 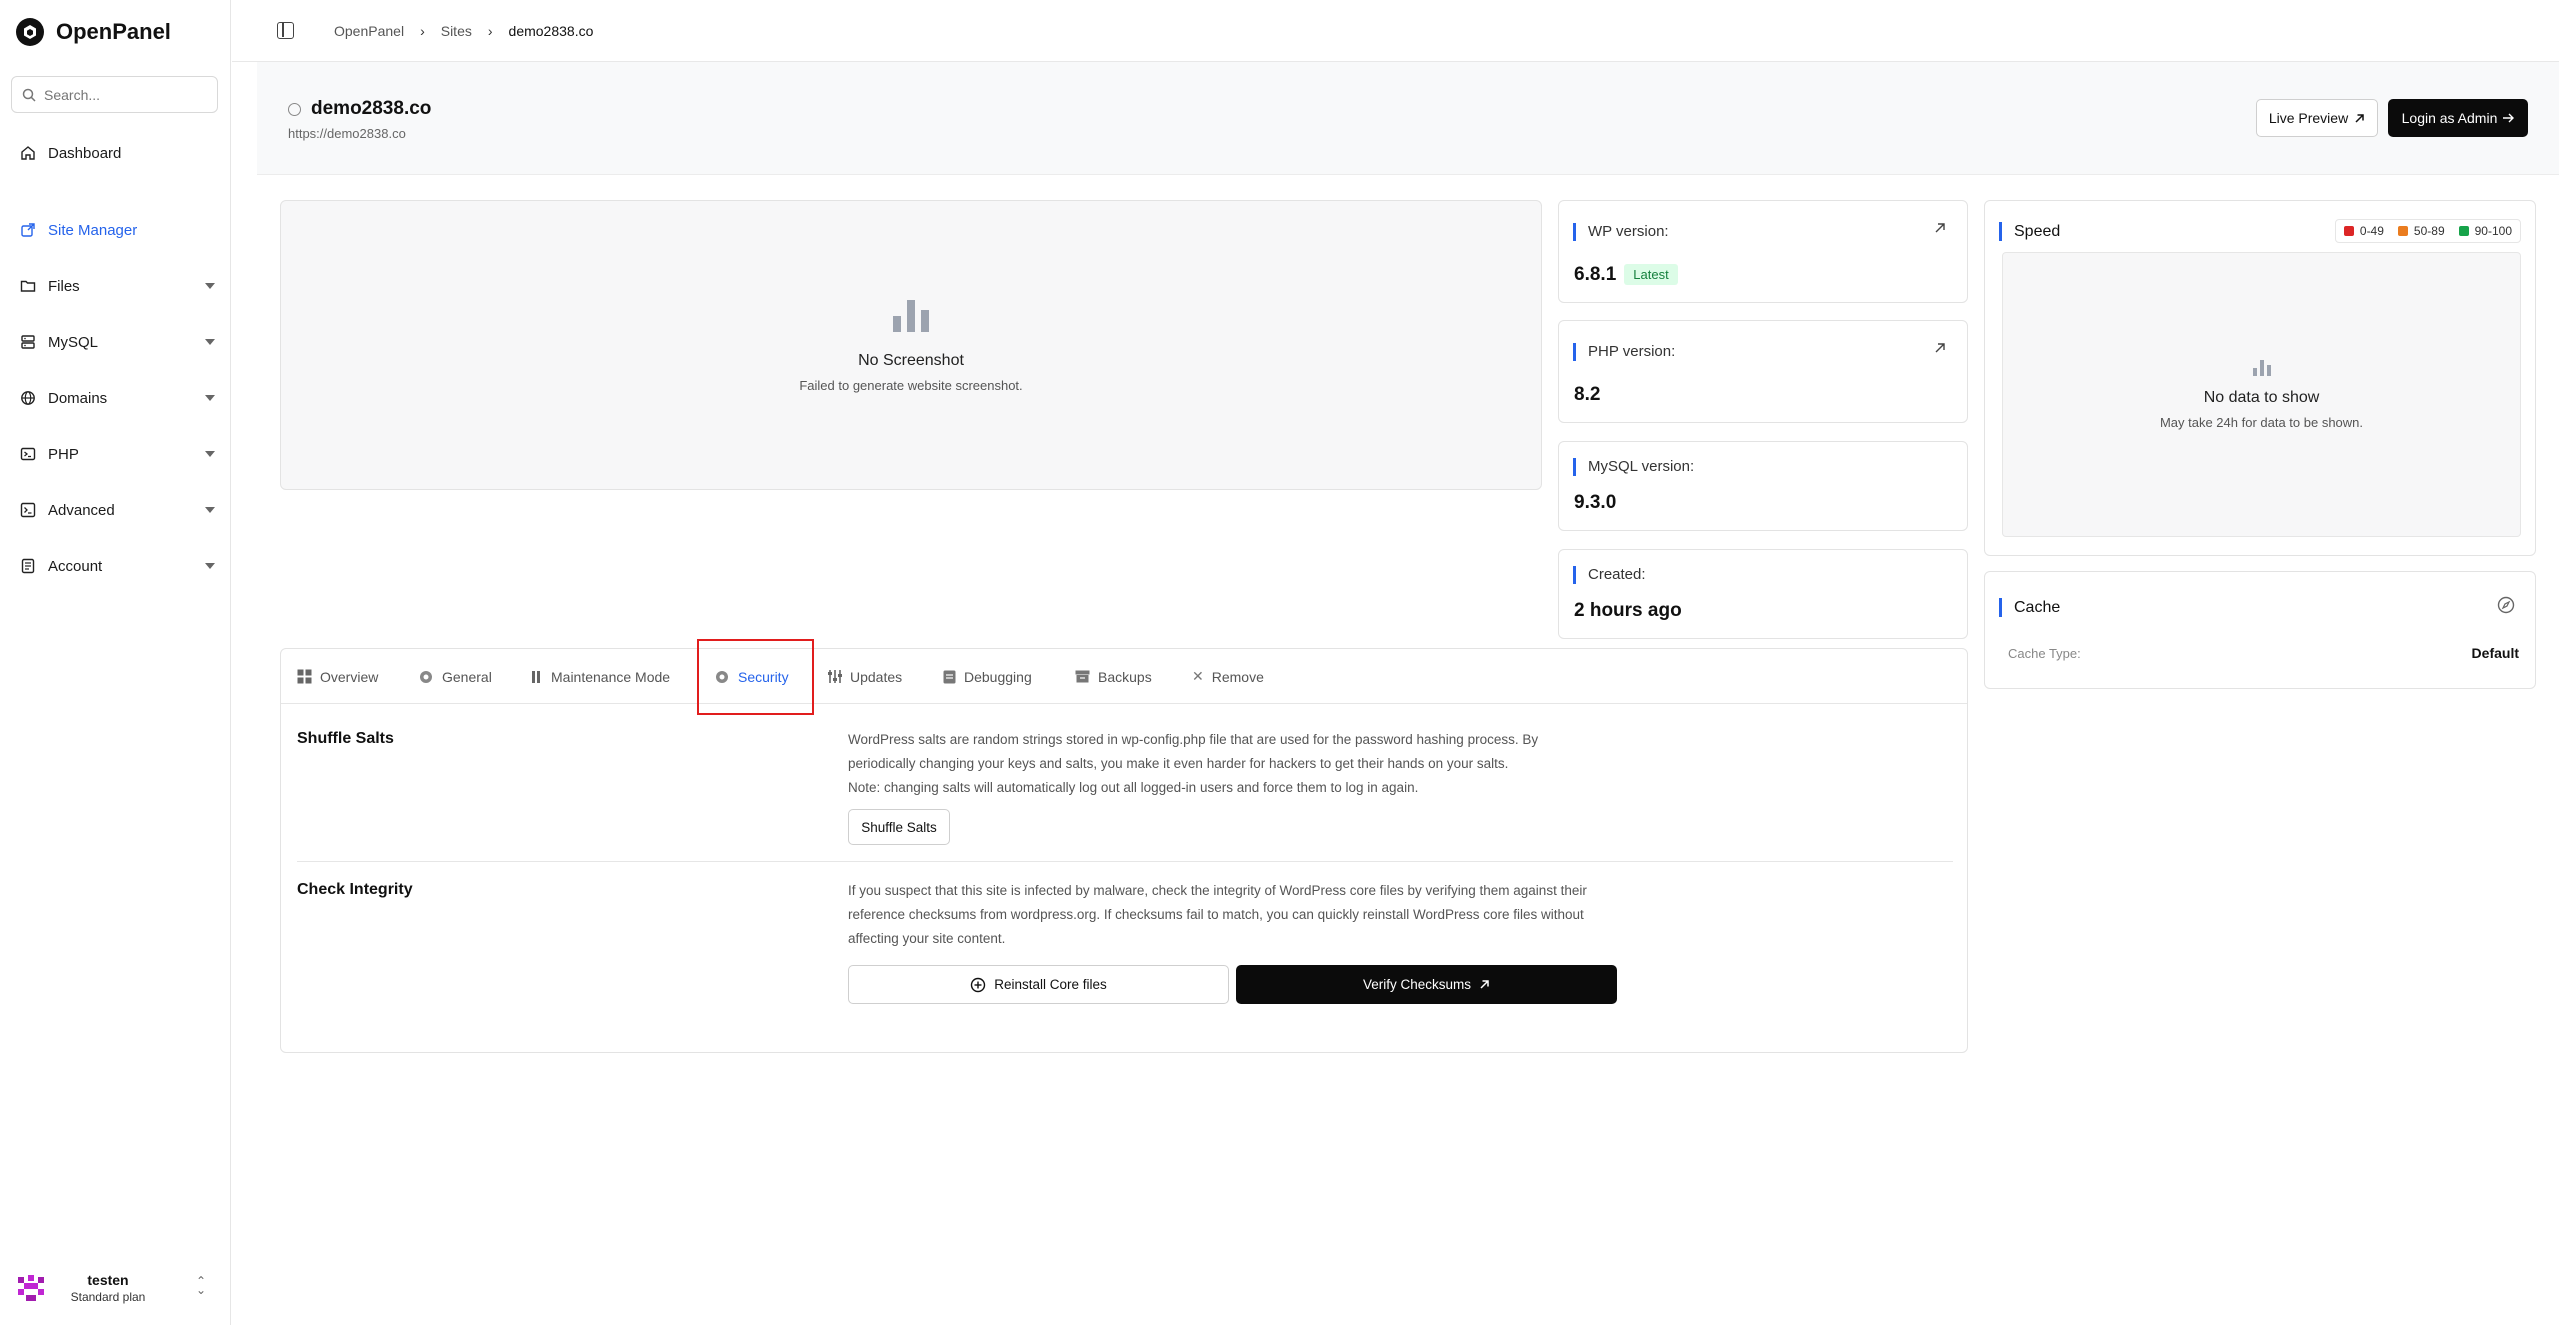 I want to click on sidebar-toggle-icon, so click(x=285, y=30).